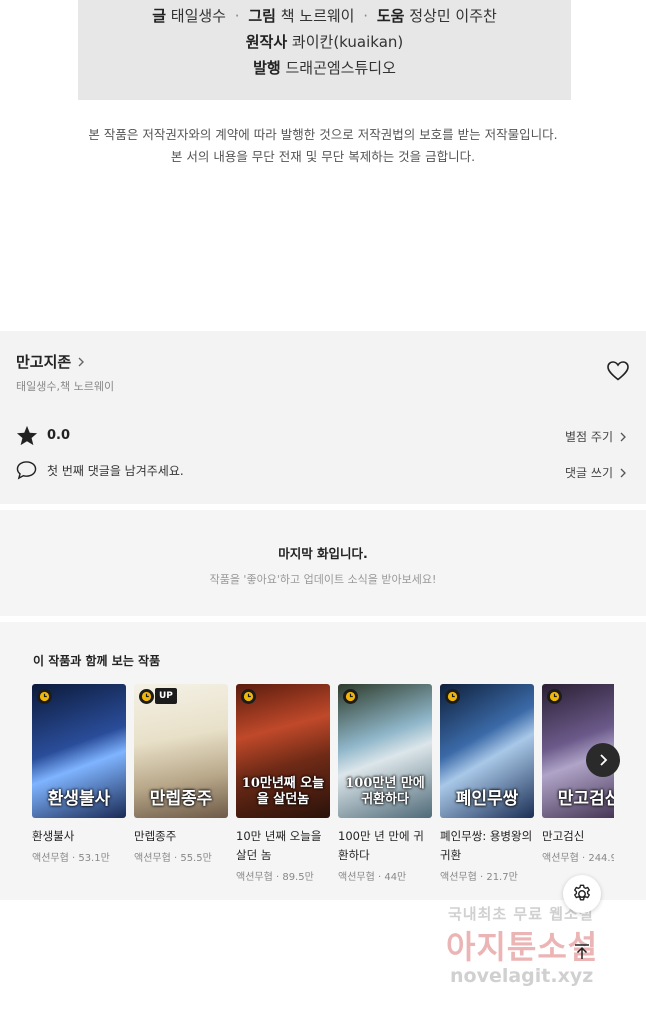  Describe the element at coordinates (283, 751) in the screenshot. I see `rec-cover: 10만년째 오늘을 살던놈` at that location.